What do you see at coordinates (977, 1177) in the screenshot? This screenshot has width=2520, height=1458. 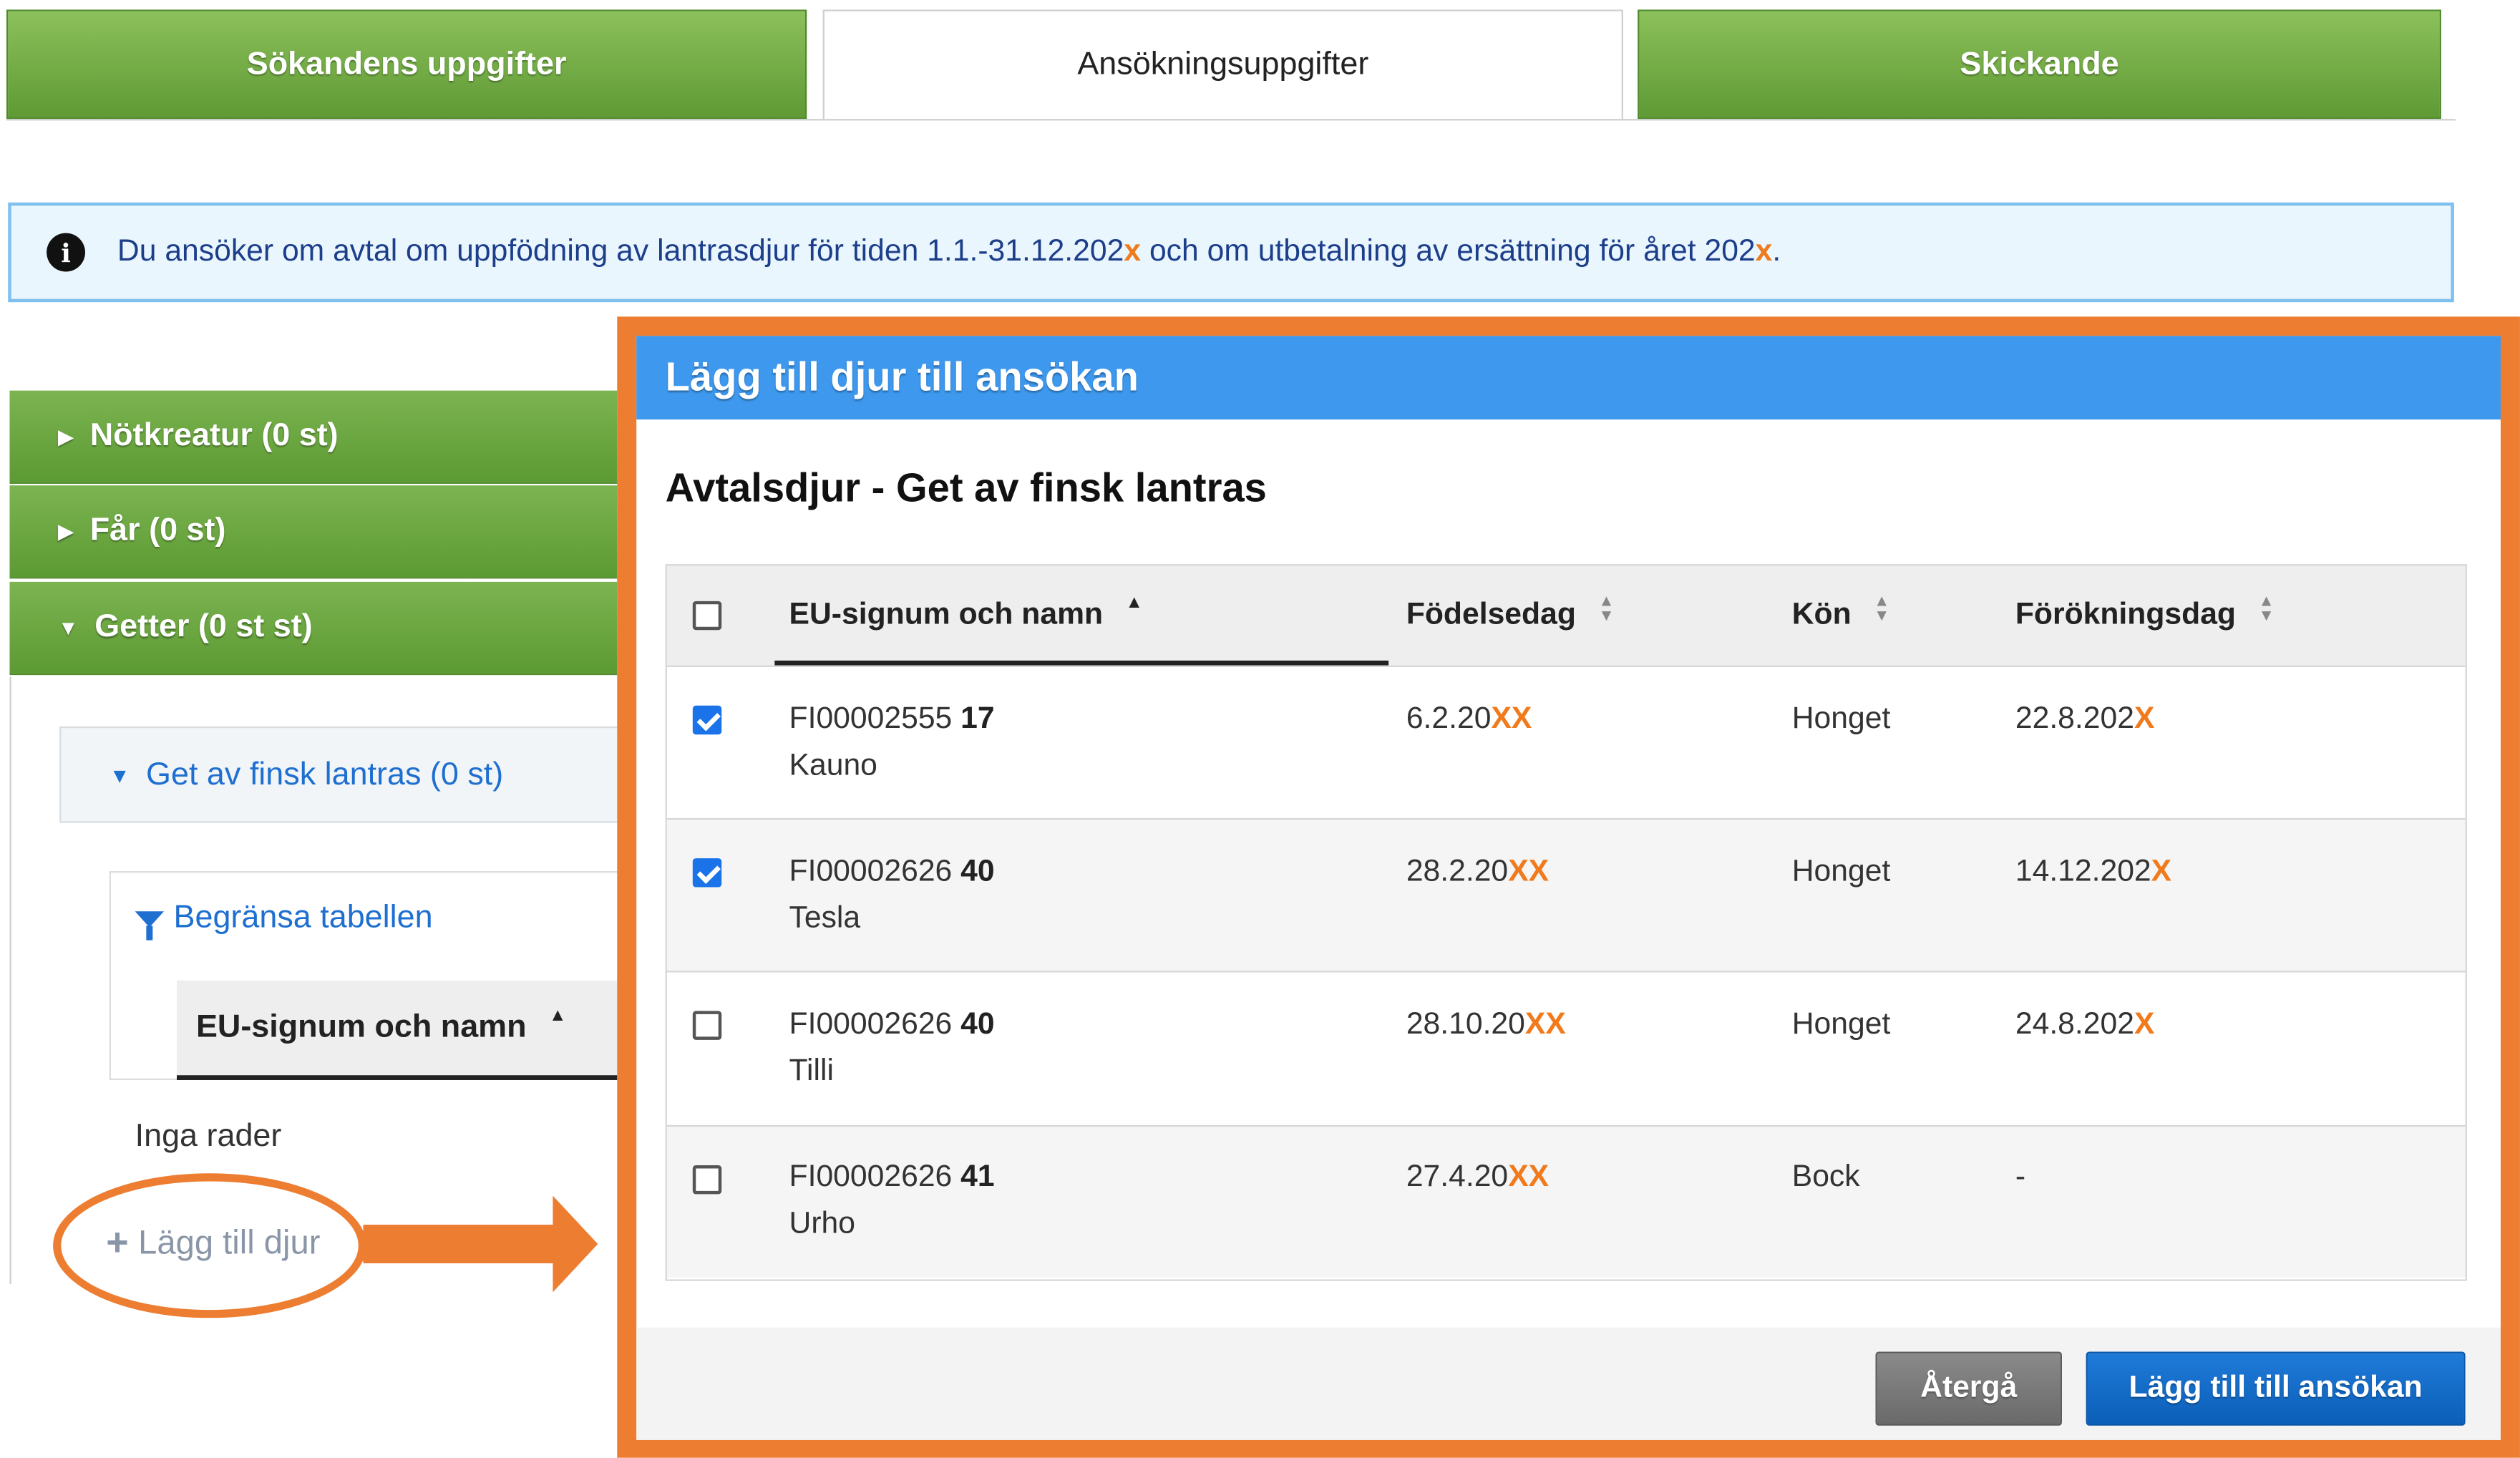 I see `id-bold: 41` at bounding box center [977, 1177].